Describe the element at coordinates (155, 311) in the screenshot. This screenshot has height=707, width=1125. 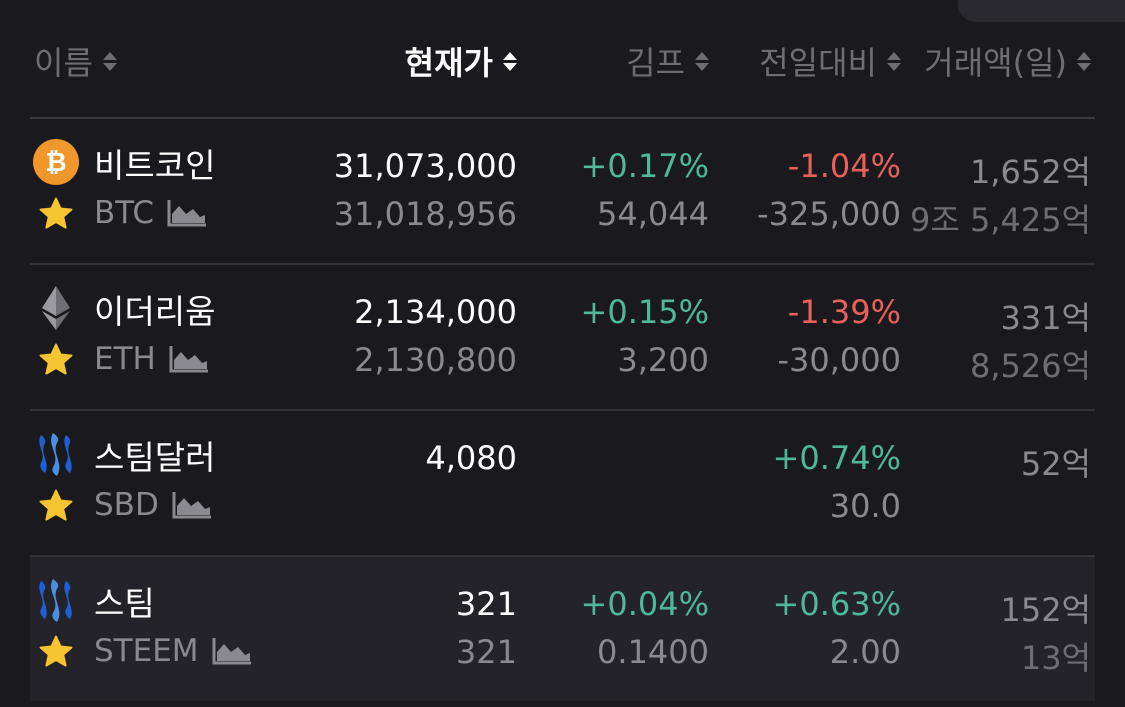
I see `coin-name: 이더리움` at that location.